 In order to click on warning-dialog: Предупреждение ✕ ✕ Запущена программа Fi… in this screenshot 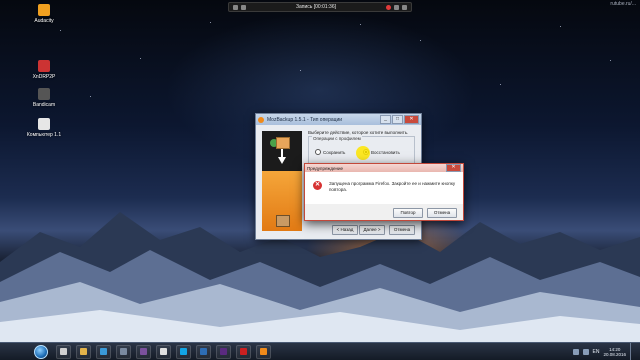, I will do `click(384, 192)`.